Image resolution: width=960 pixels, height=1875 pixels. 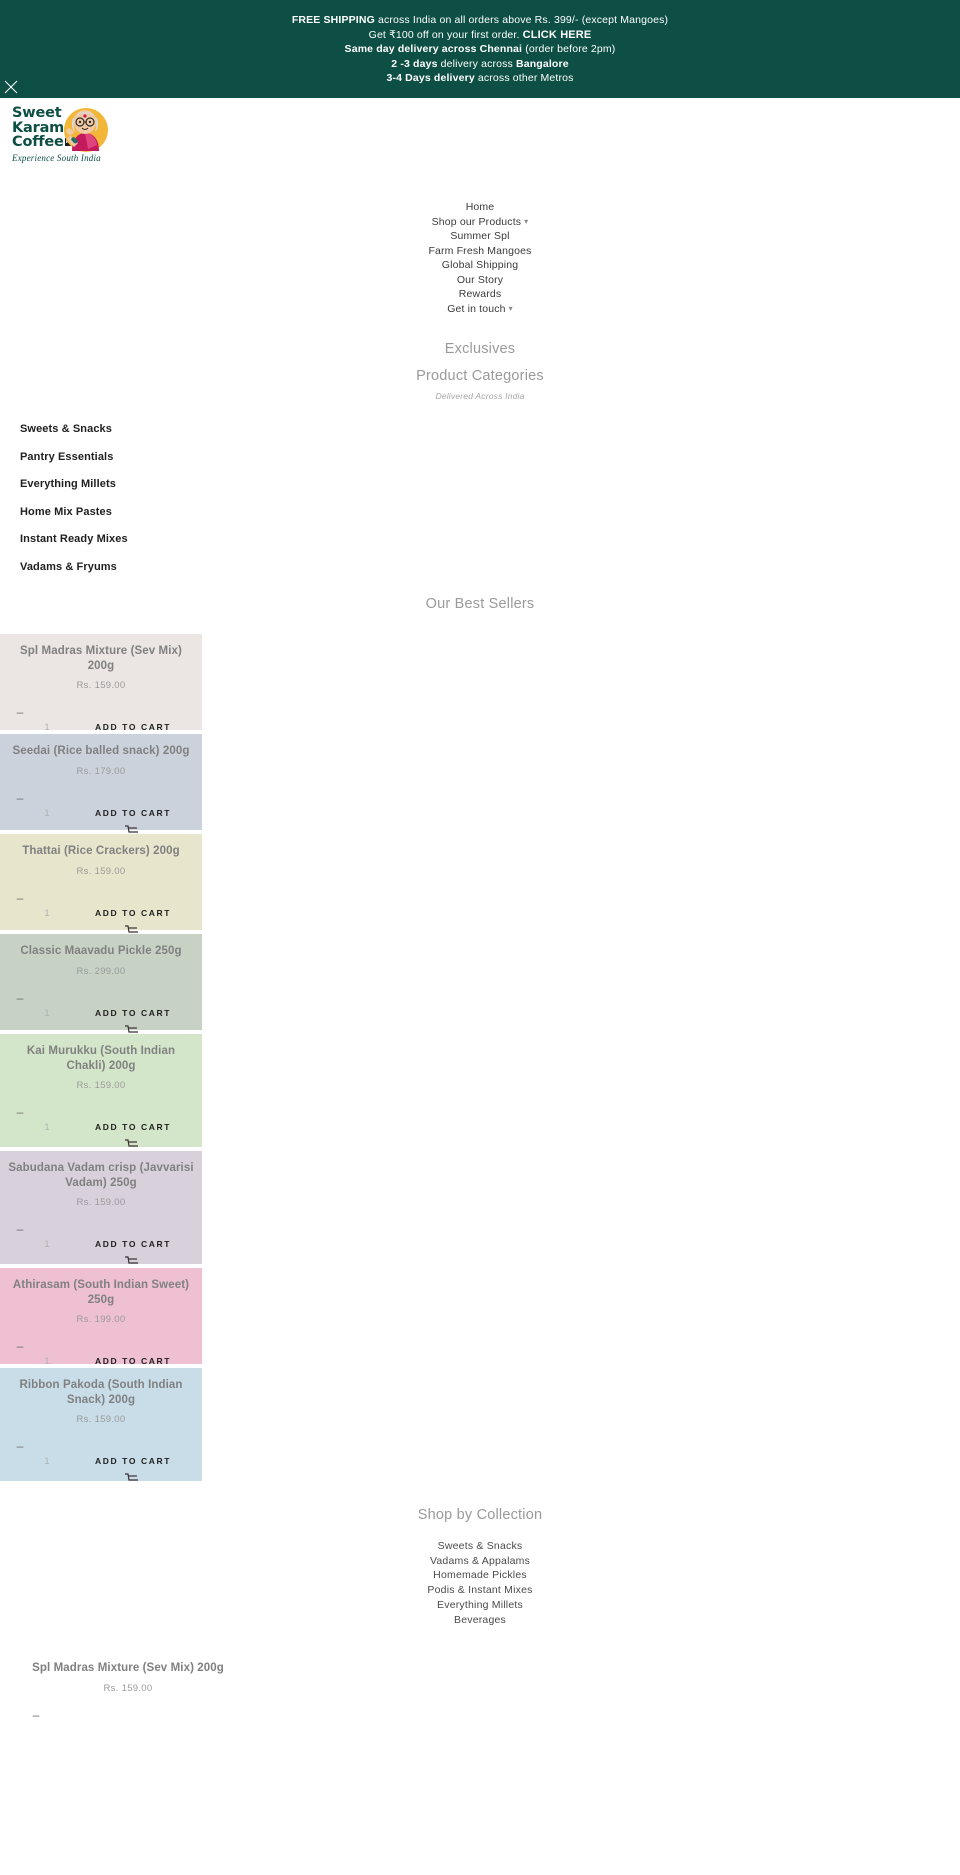 I want to click on nav-item-farm-fresh-mangoes: Farm Fresh Mangoes, so click(x=480, y=251).